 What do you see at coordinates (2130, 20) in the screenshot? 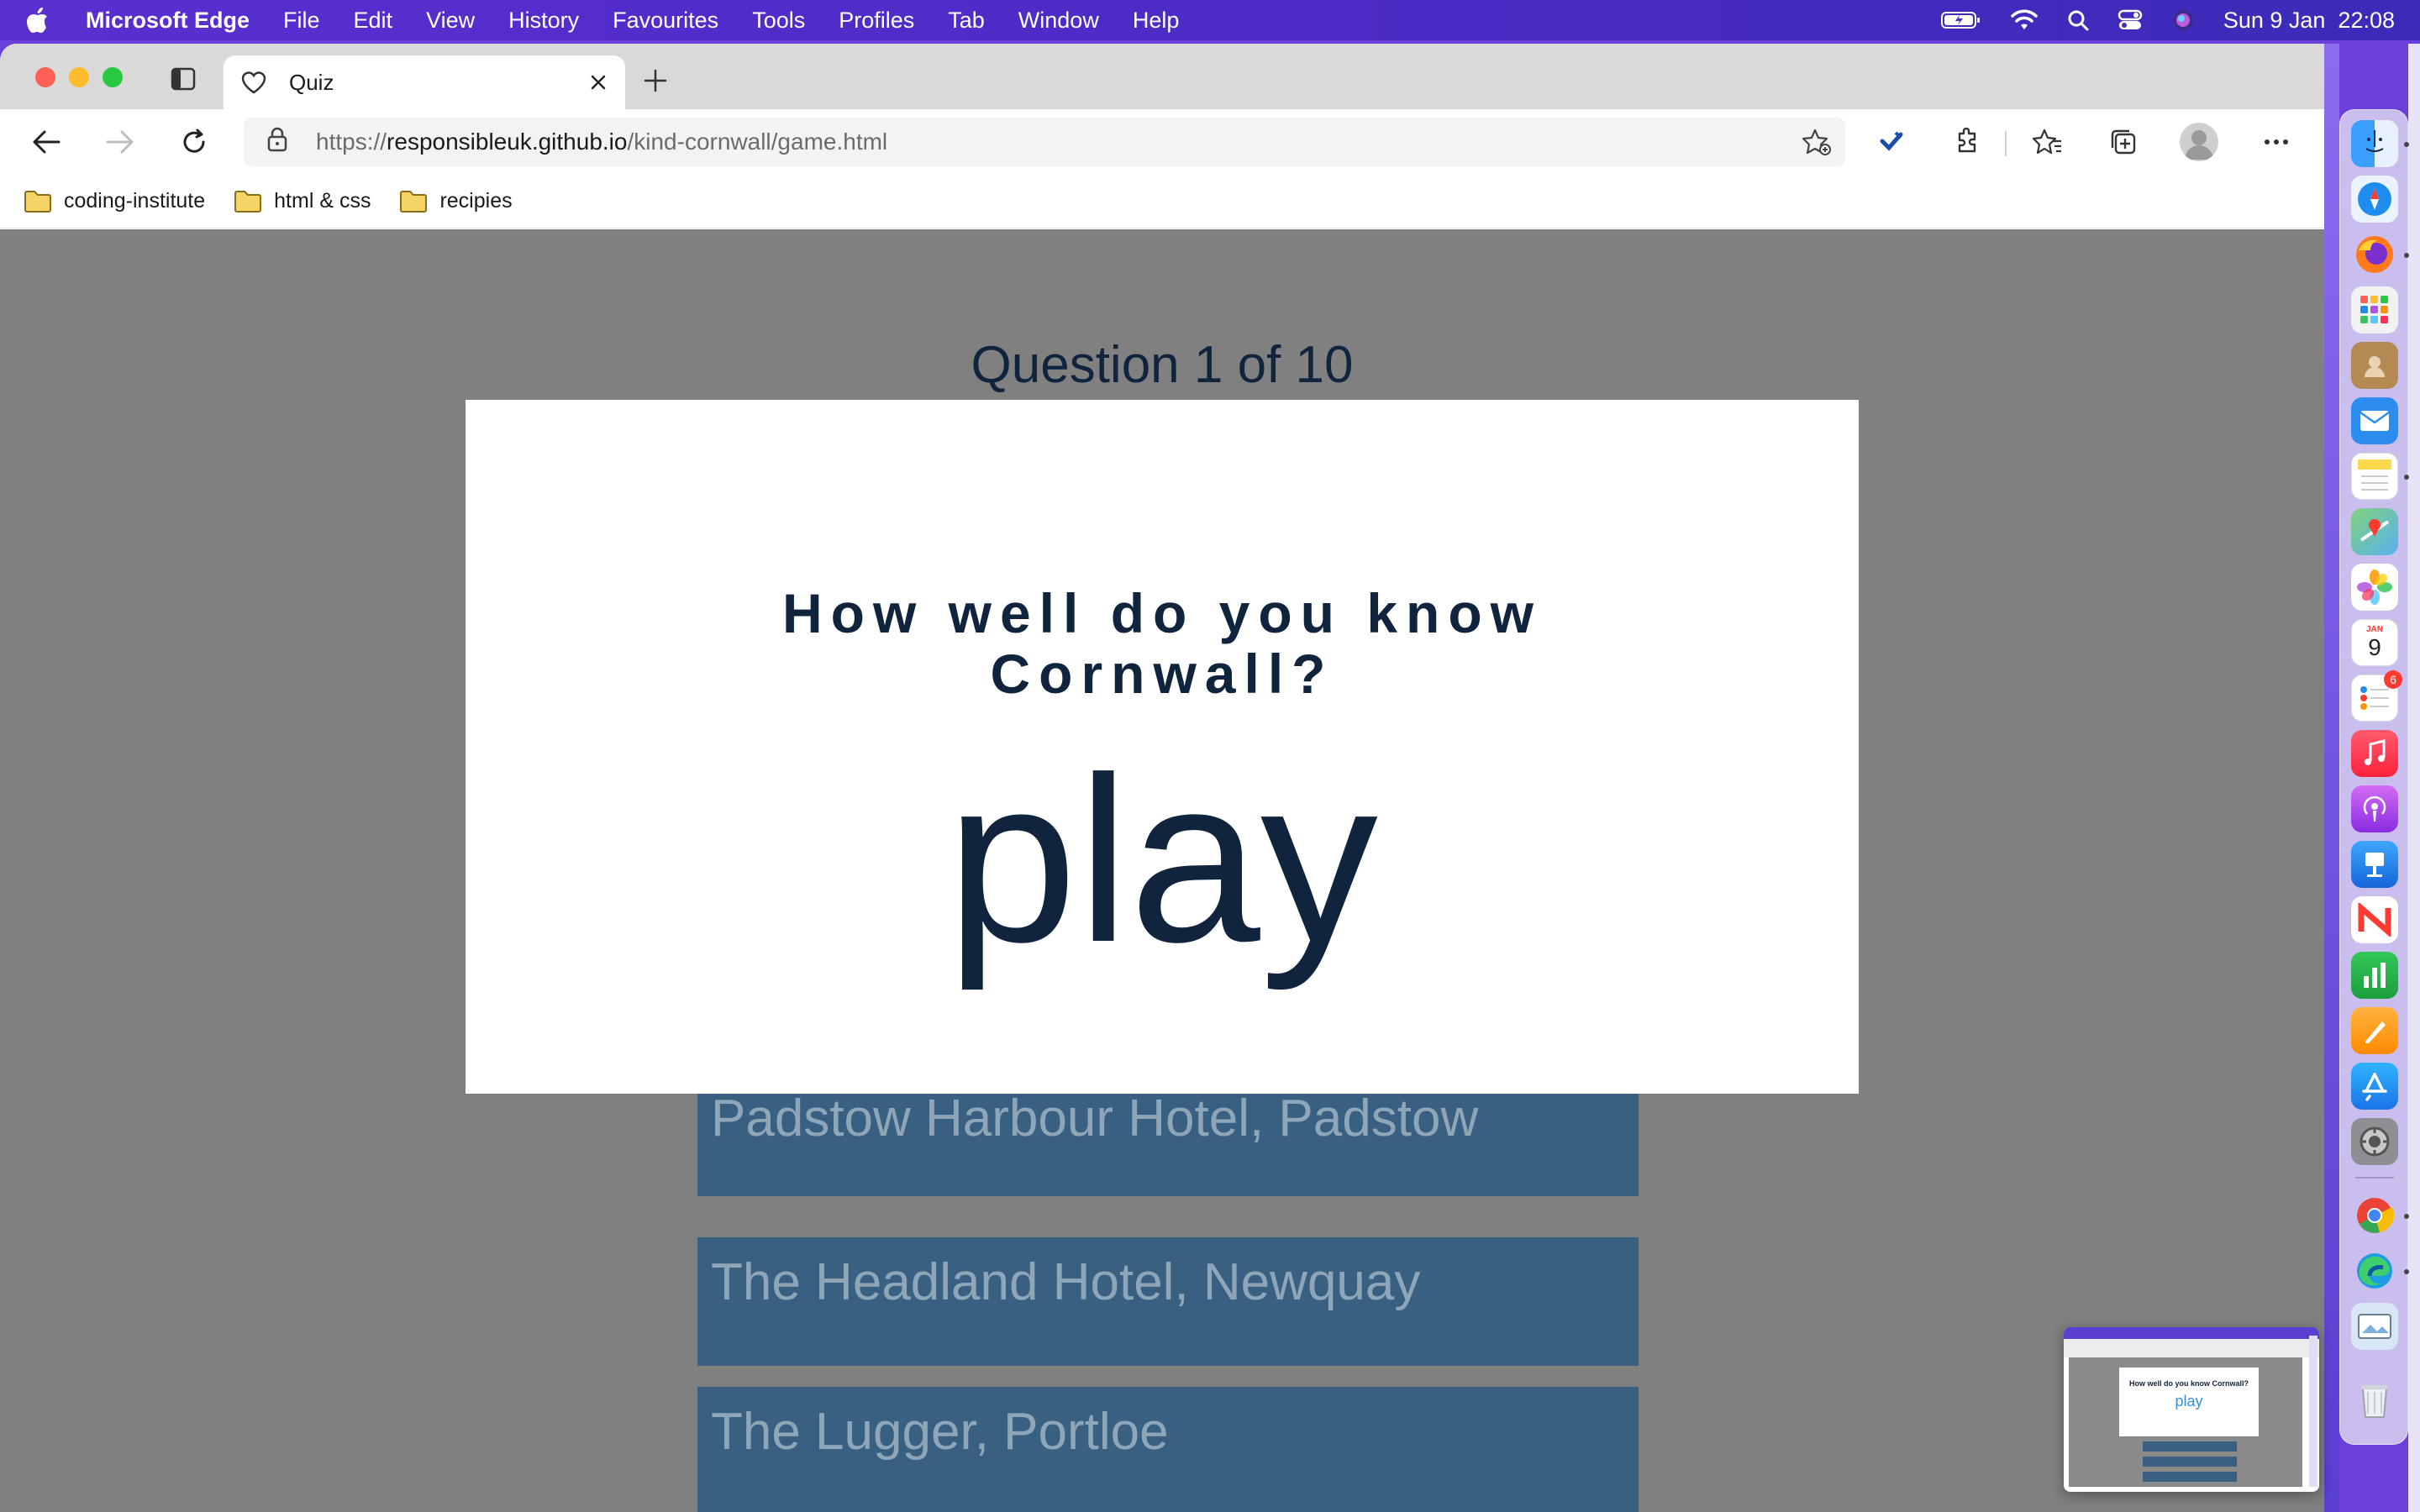
I see `control-center-icon` at bounding box center [2130, 20].